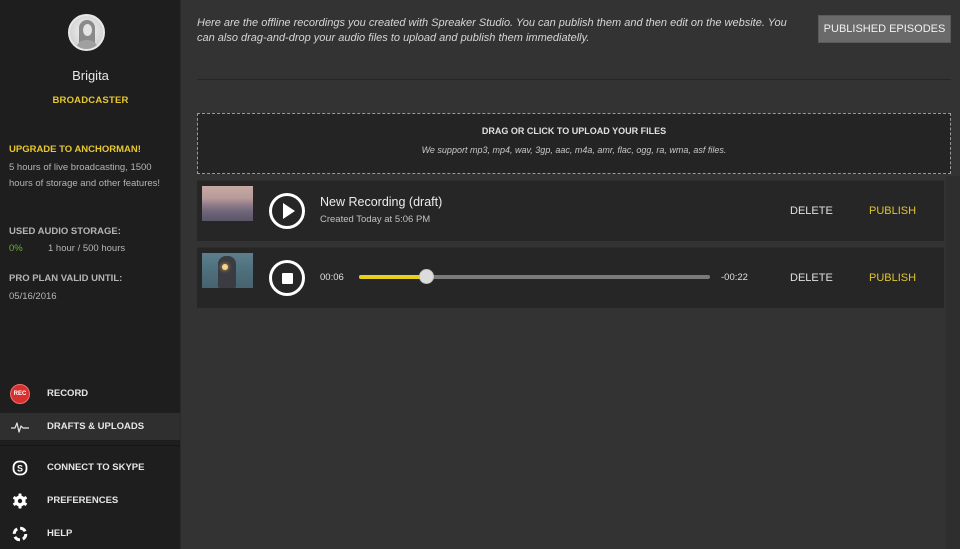  I want to click on svg-text: S, so click(20, 468).